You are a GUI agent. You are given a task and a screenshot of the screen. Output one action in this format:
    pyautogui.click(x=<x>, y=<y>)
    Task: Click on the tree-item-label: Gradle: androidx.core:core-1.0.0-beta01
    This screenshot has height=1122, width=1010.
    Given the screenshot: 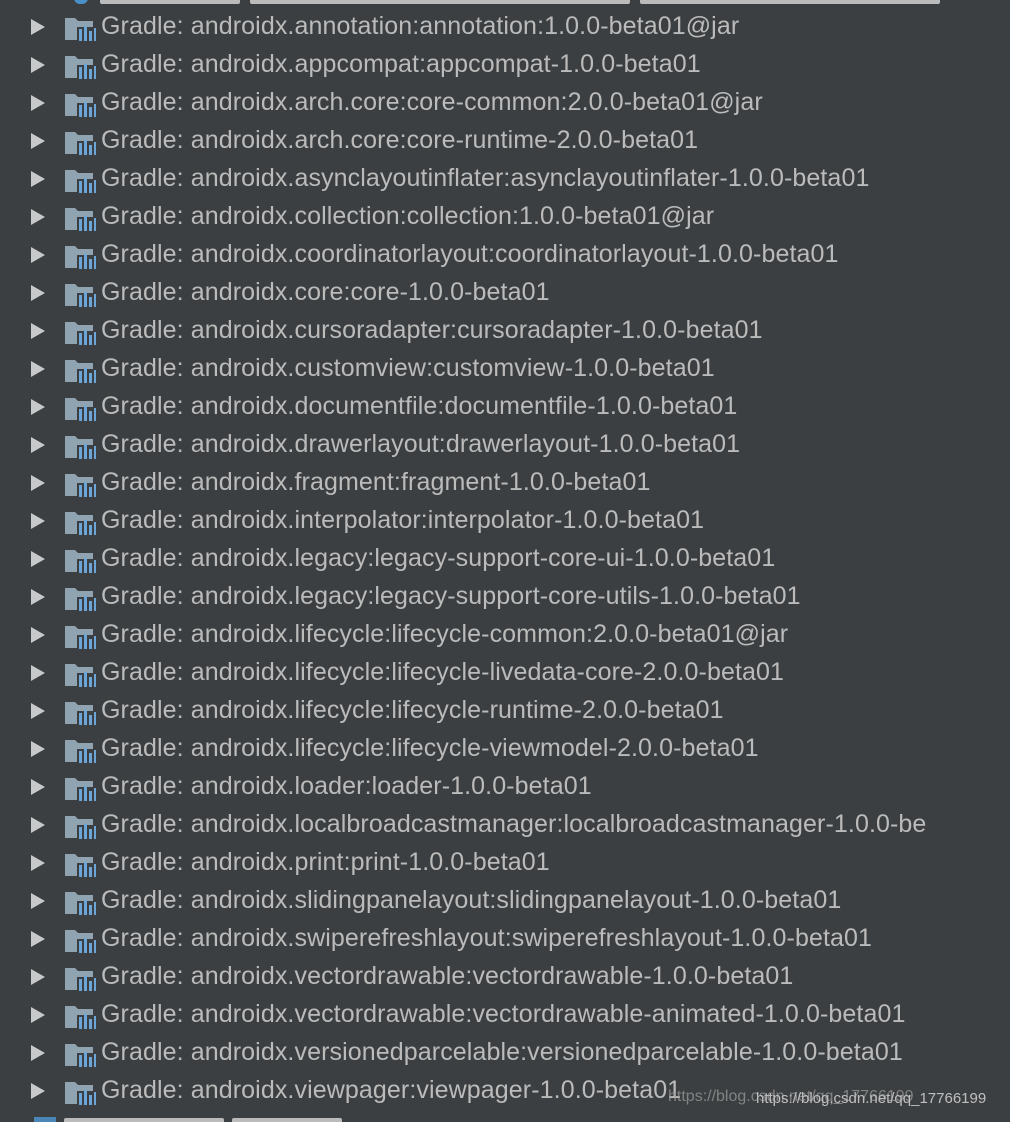 What is the action you would take?
    pyautogui.click(x=325, y=292)
    